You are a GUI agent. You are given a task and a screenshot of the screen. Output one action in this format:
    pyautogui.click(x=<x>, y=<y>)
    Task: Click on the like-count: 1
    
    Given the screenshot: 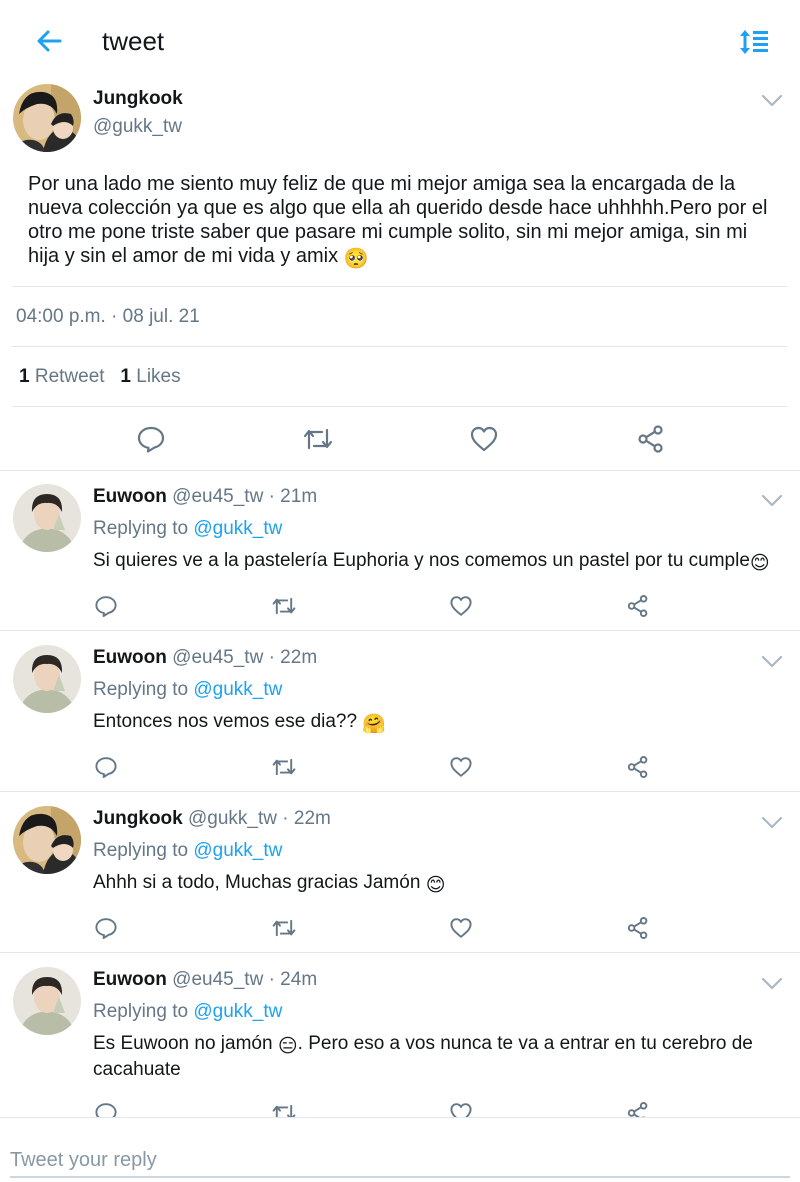 What is the action you would take?
    pyautogui.click(x=125, y=376)
    